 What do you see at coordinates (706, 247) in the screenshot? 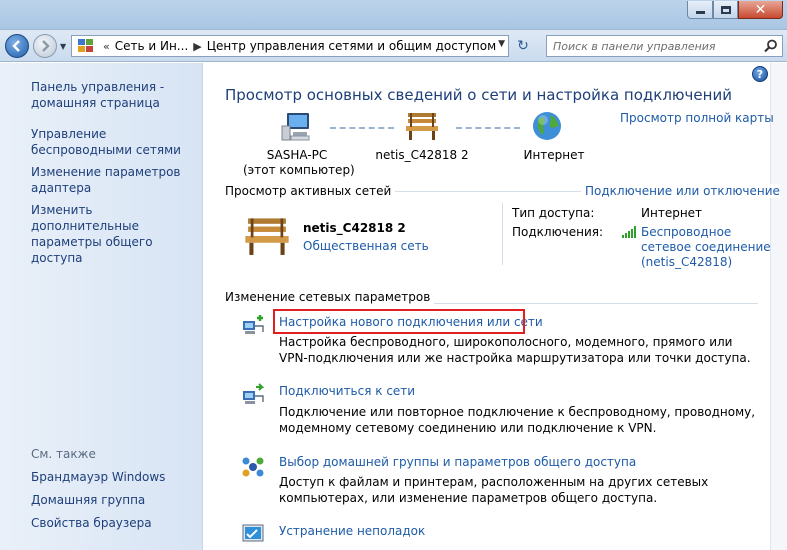
I see `wireless-connection-link: сетевое соединение` at bounding box center [706, 247].